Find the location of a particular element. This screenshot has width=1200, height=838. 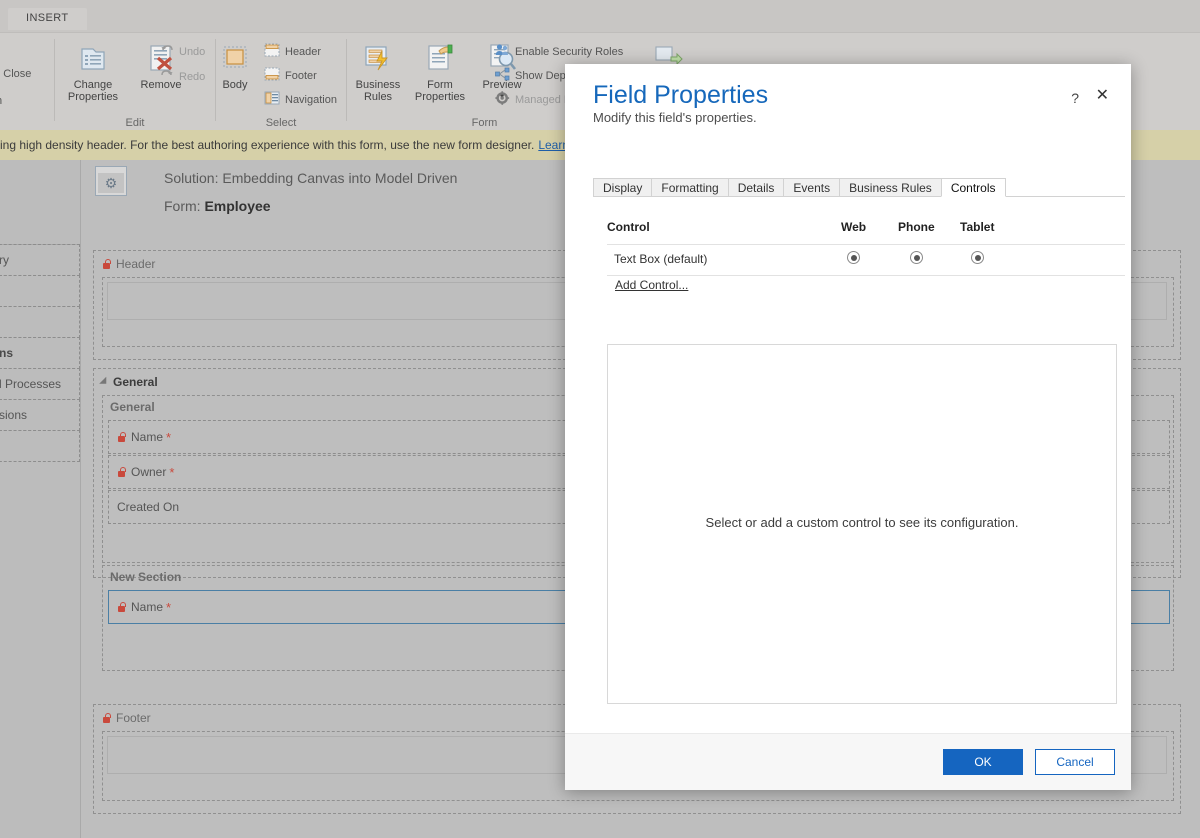

body-icon is located at coordinates (235, 58).